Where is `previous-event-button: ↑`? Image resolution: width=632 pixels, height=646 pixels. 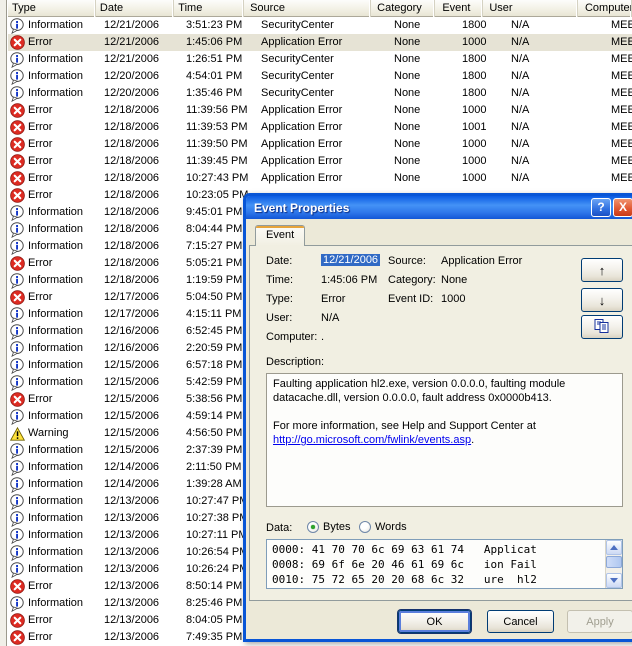 previous-event-button: ↑ is located at coordinates (602, 270).